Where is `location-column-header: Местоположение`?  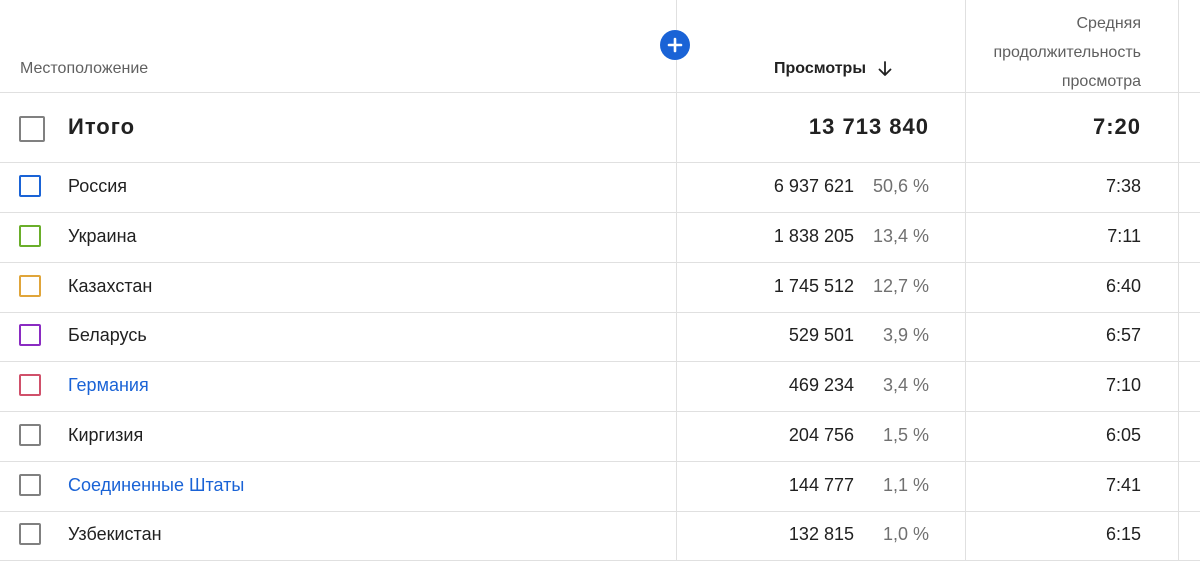 location-column-header: Местоположение is located at coordinates (84, 69).